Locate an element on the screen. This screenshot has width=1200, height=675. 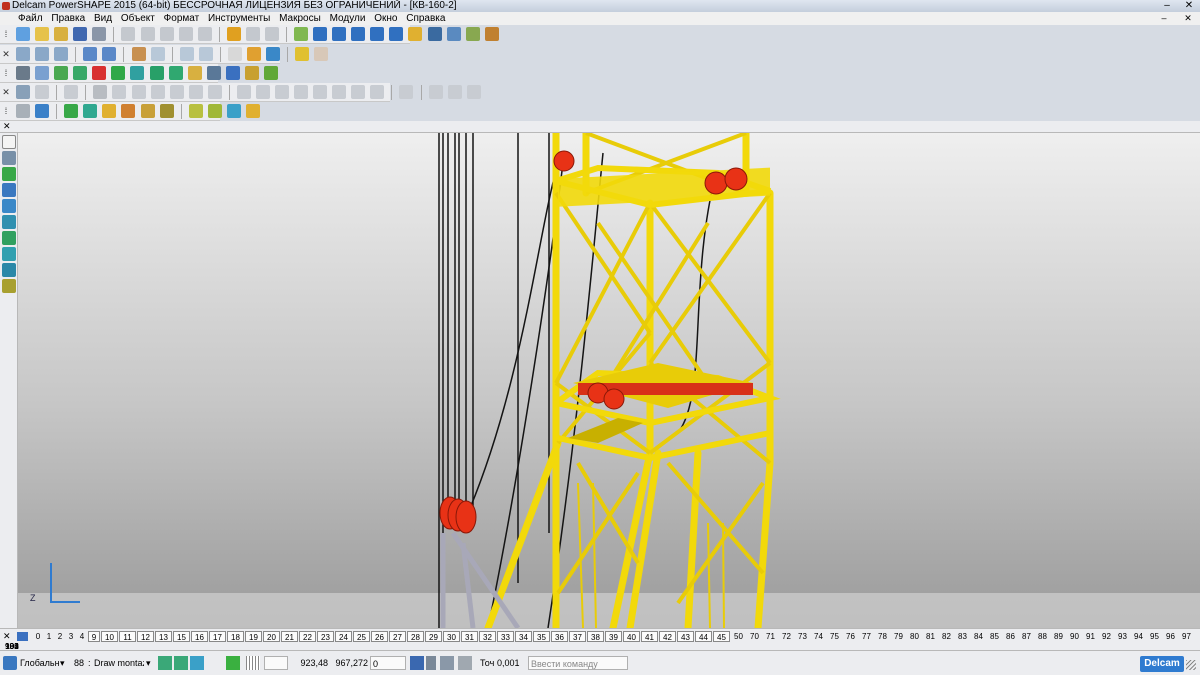
menu-help: Справка is located at coordinates (425, 18).